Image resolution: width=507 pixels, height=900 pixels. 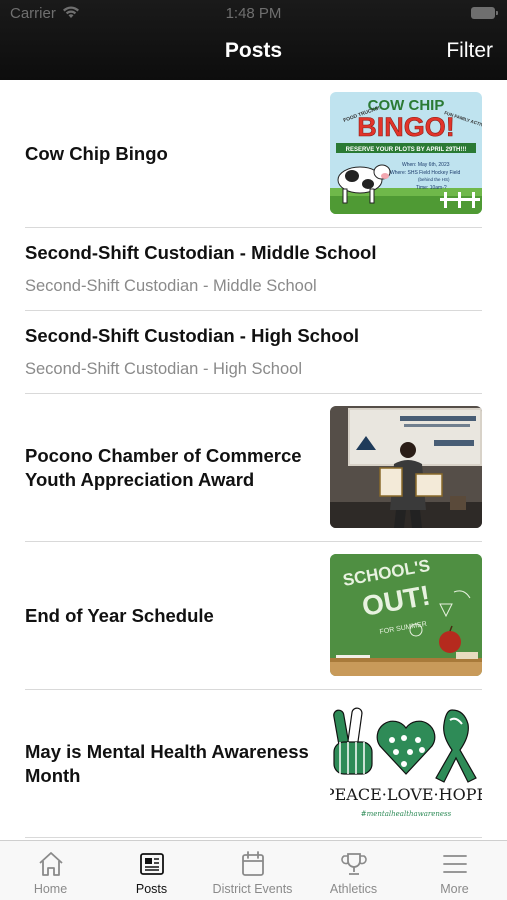 What do you see at coordinates (469, 51) in the screenshot?
I see `filter-button: Filter` at bounding box center [469, 51].